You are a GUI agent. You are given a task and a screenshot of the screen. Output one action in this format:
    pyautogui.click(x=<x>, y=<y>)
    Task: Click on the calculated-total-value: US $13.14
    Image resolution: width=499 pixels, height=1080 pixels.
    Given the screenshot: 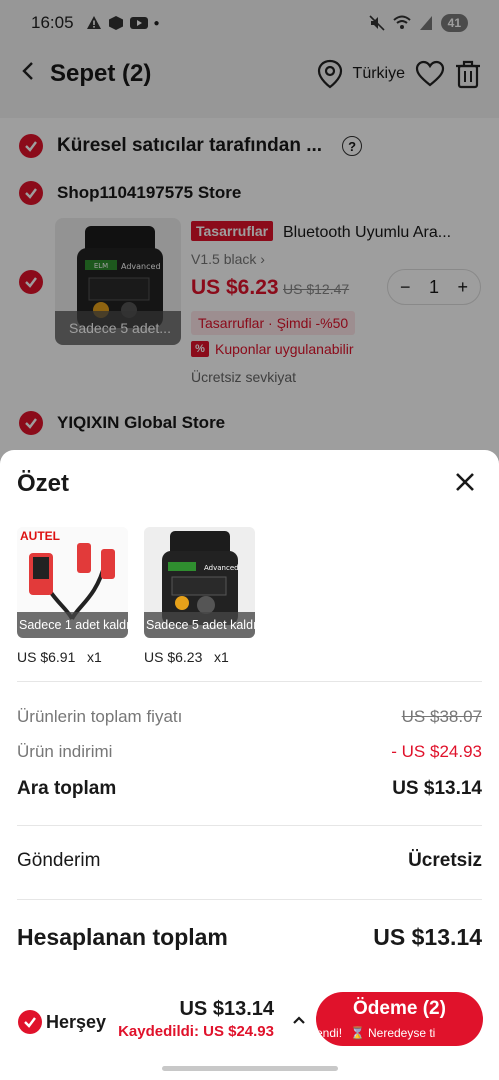 What is the action you would take?
    pyautogui.click(x=427, y=937)
    